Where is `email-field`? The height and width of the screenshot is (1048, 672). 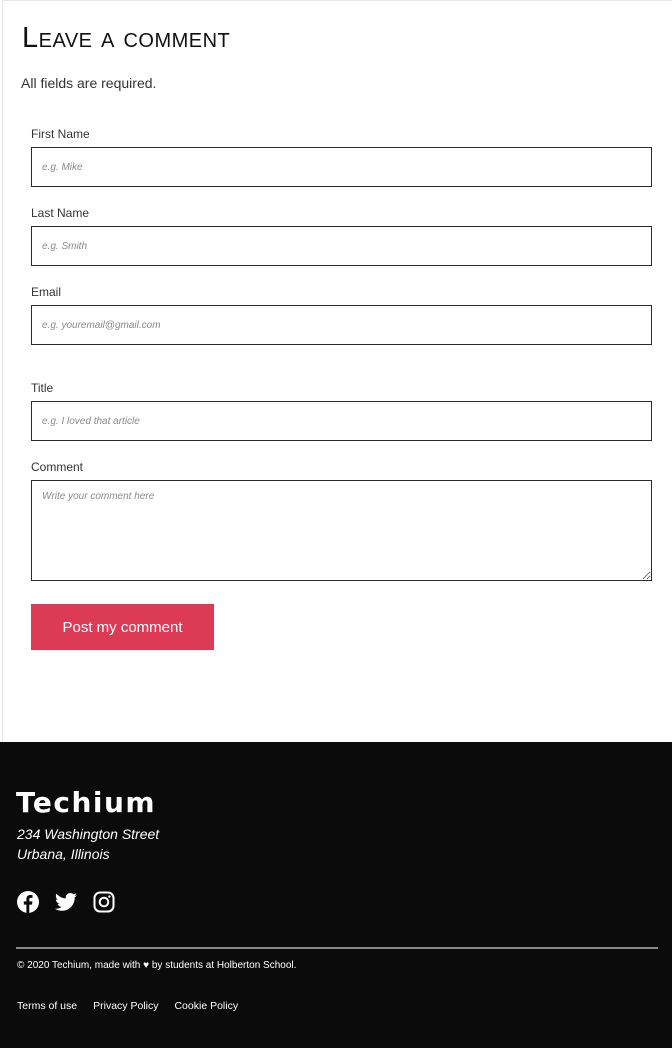
email-field is located at coordinates (341, 325).